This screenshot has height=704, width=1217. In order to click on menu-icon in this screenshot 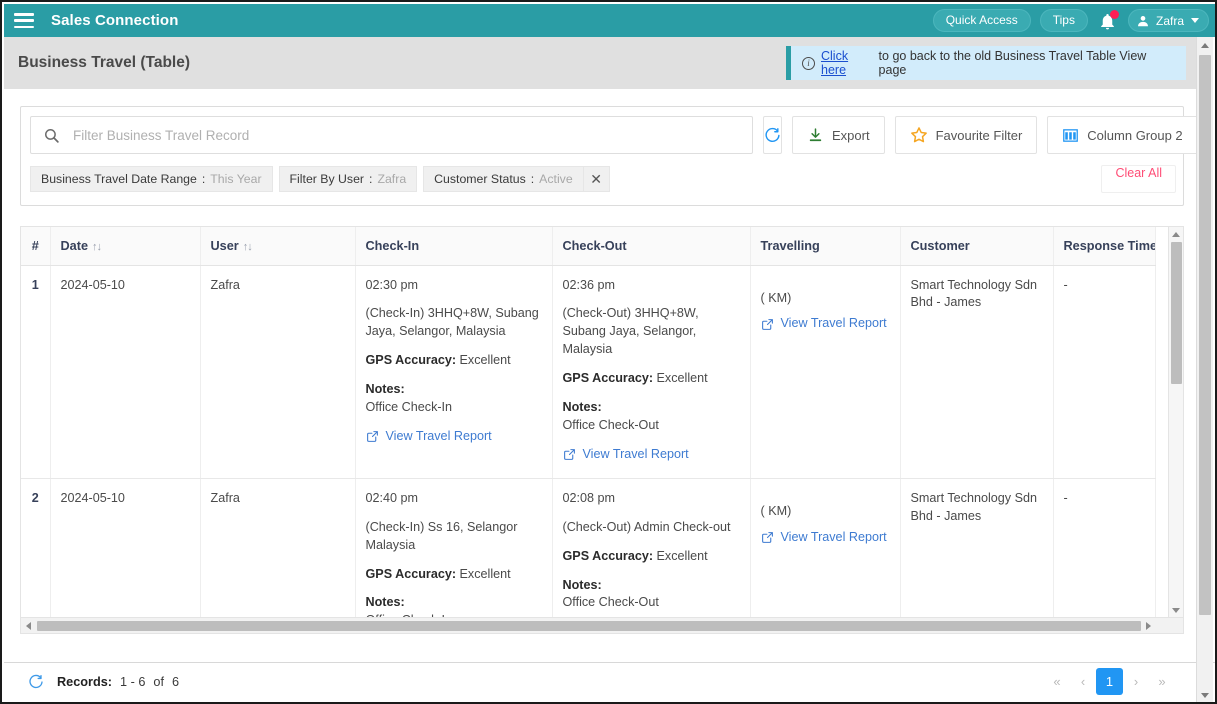, I will do `click(24, 20)`.